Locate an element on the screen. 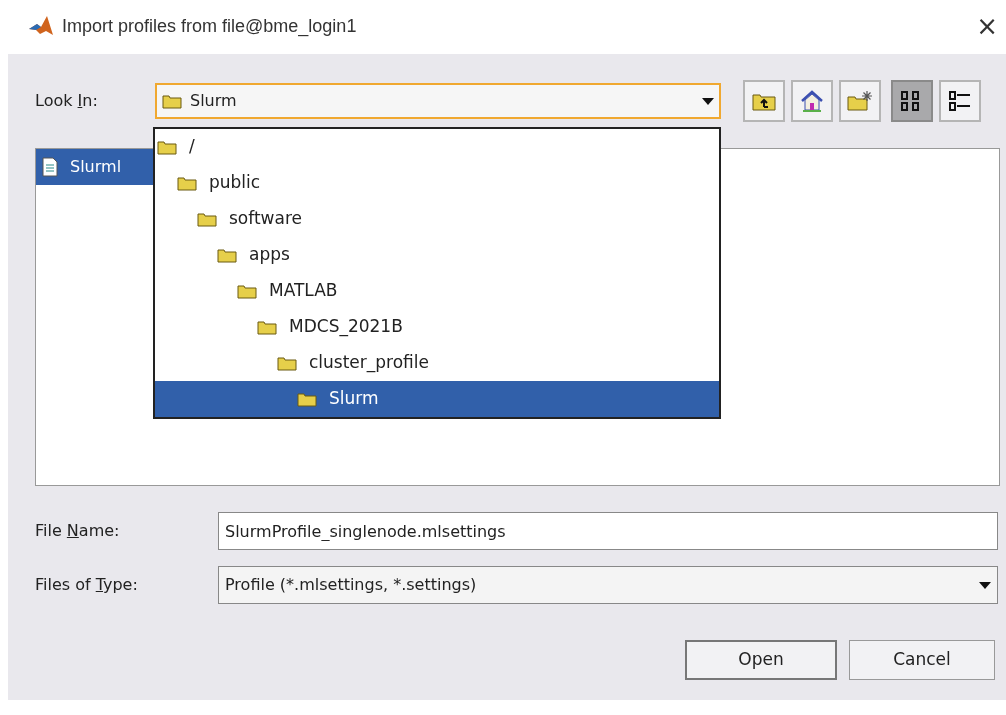 Image resolution: width=1006 pixels, height=715 pixels. home-icon is located at coordinates (812, 101).